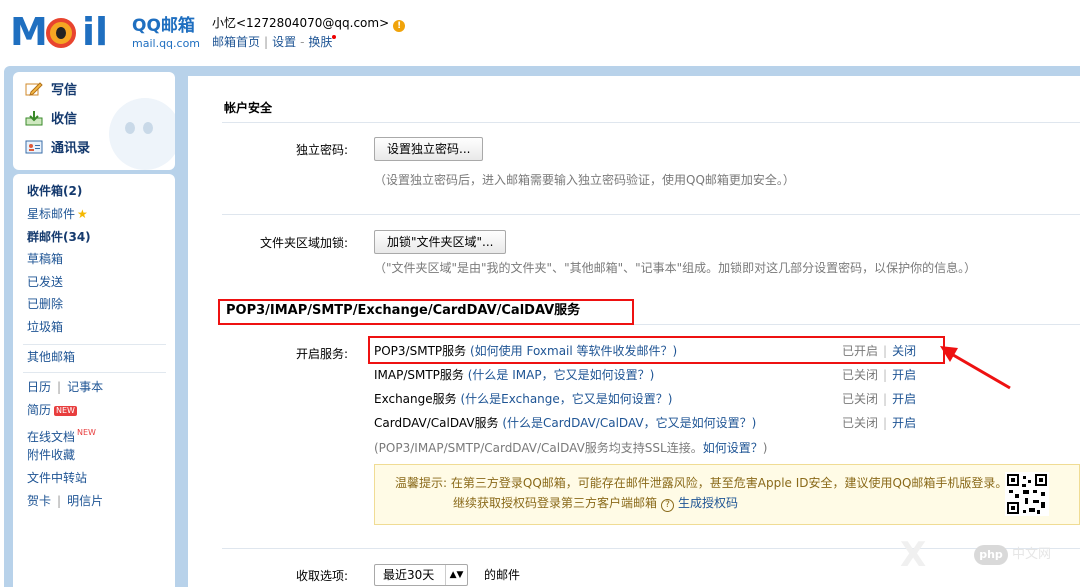 The image size is (1080, 587). I want to click on user-account: 小忆<1272804070@qq.com>, so click(301, 23).